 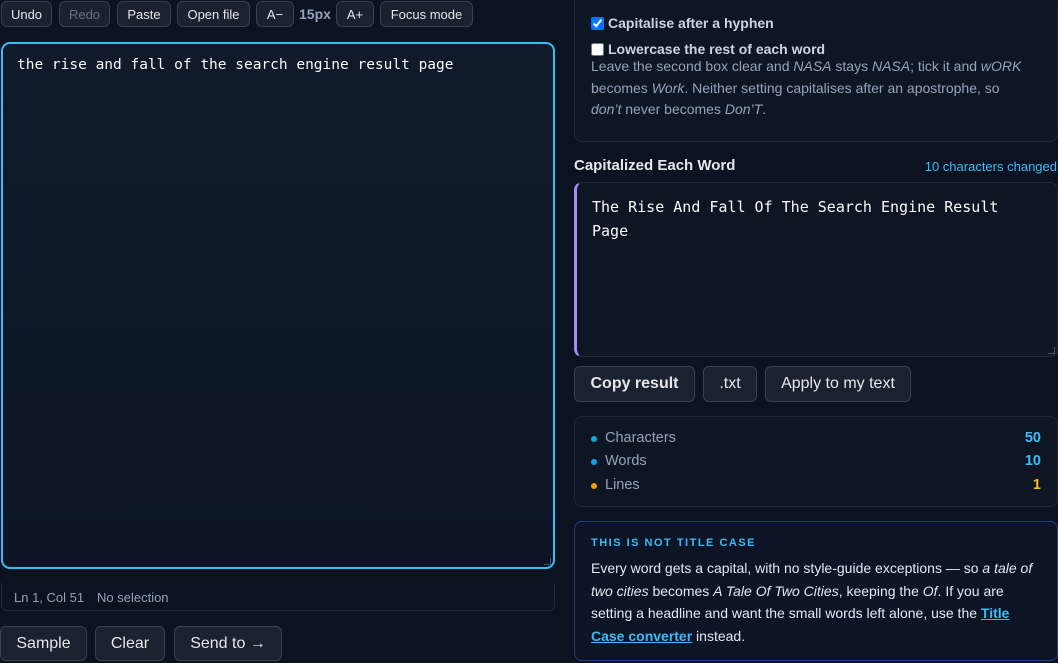 I want to click on stats-panel: Characters 50 Words 10 Lines 1, so click(x=816, y=461).